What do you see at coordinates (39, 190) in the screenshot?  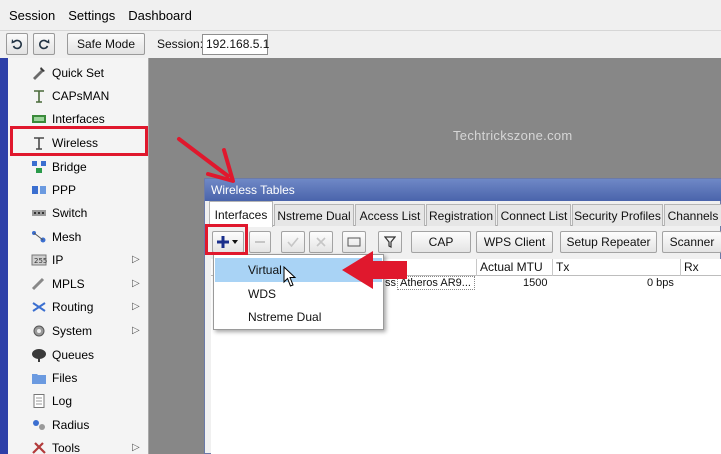 I see `ppp-icon` at bounding box center [39, 190].